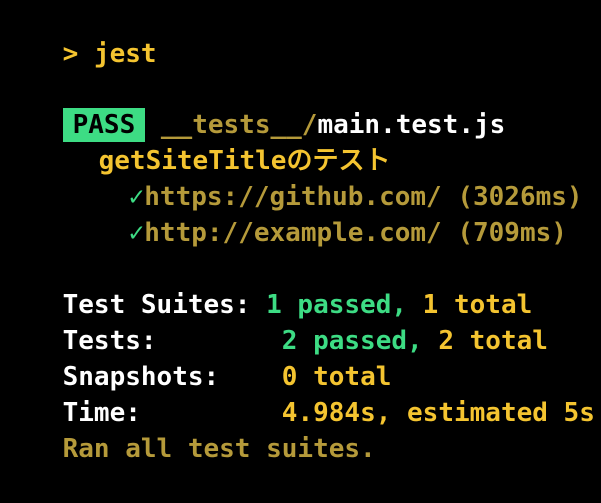  Describe the element at coordinates (252, 106) in the screenshot. I see `test-file-result: PASS __tests__/main.test.js` at that location.